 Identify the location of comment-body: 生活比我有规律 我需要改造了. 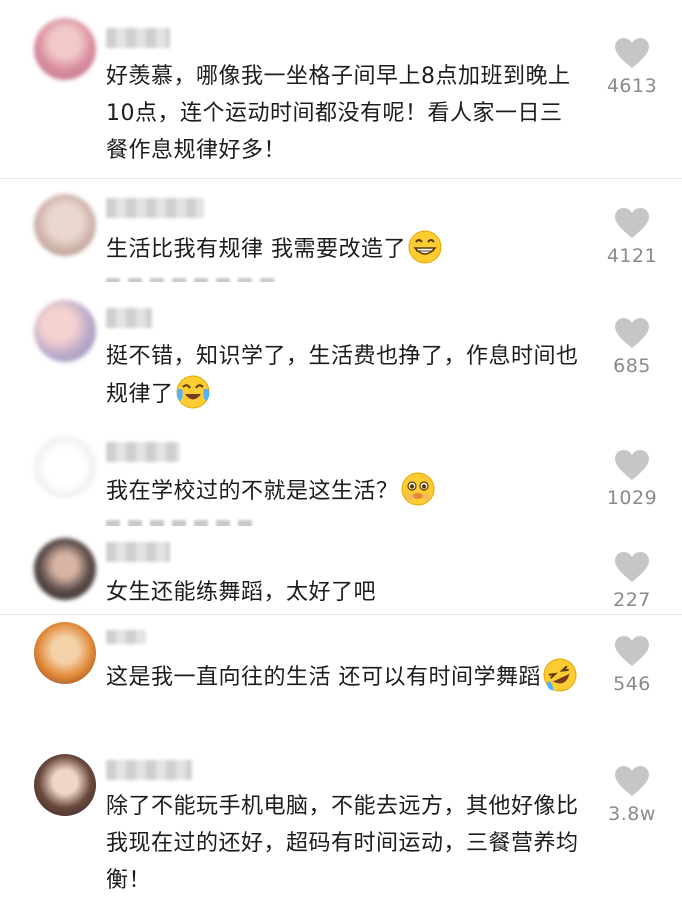
(256, 249).